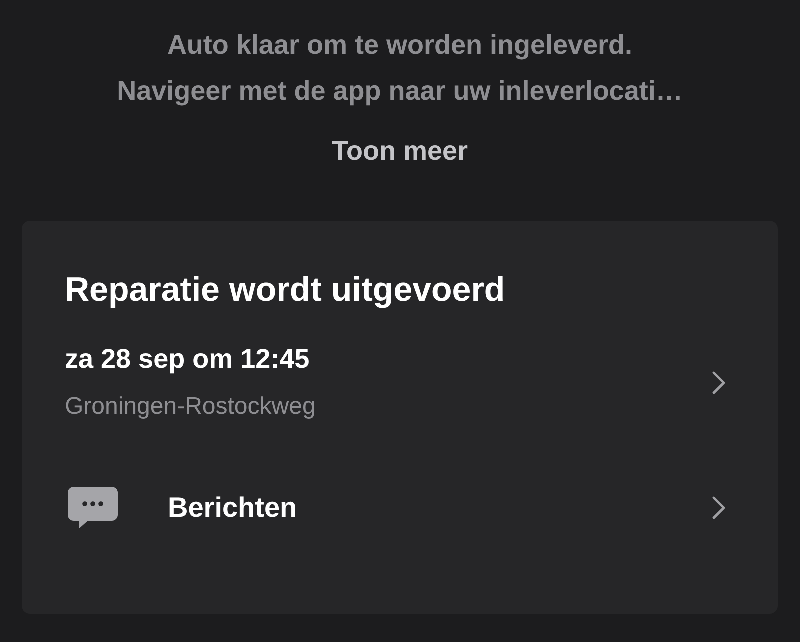 The width and height of the screenshot is (800, 642). What do you see at coordinates (400, 508) in the screenshot?
I see `messages-row: Berichten` at bounding box center [400, 508].